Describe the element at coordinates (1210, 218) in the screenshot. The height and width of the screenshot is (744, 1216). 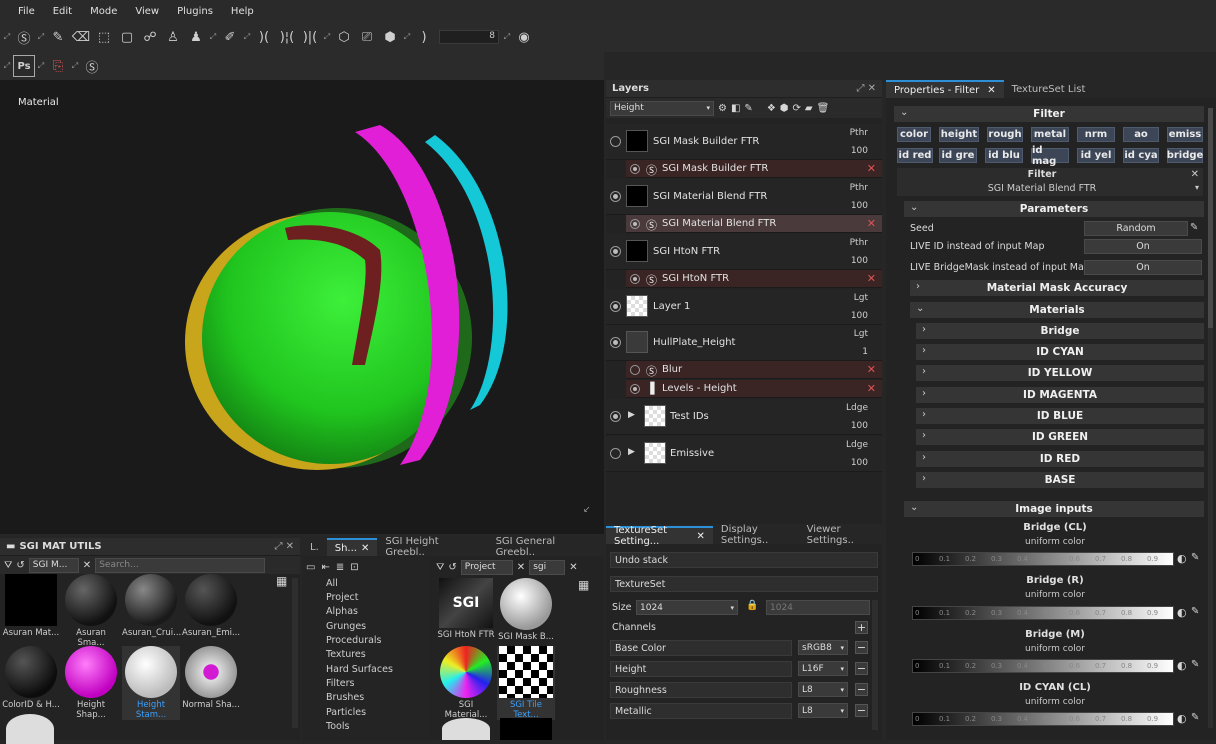
I see `scrollbar-thumb` at that location.